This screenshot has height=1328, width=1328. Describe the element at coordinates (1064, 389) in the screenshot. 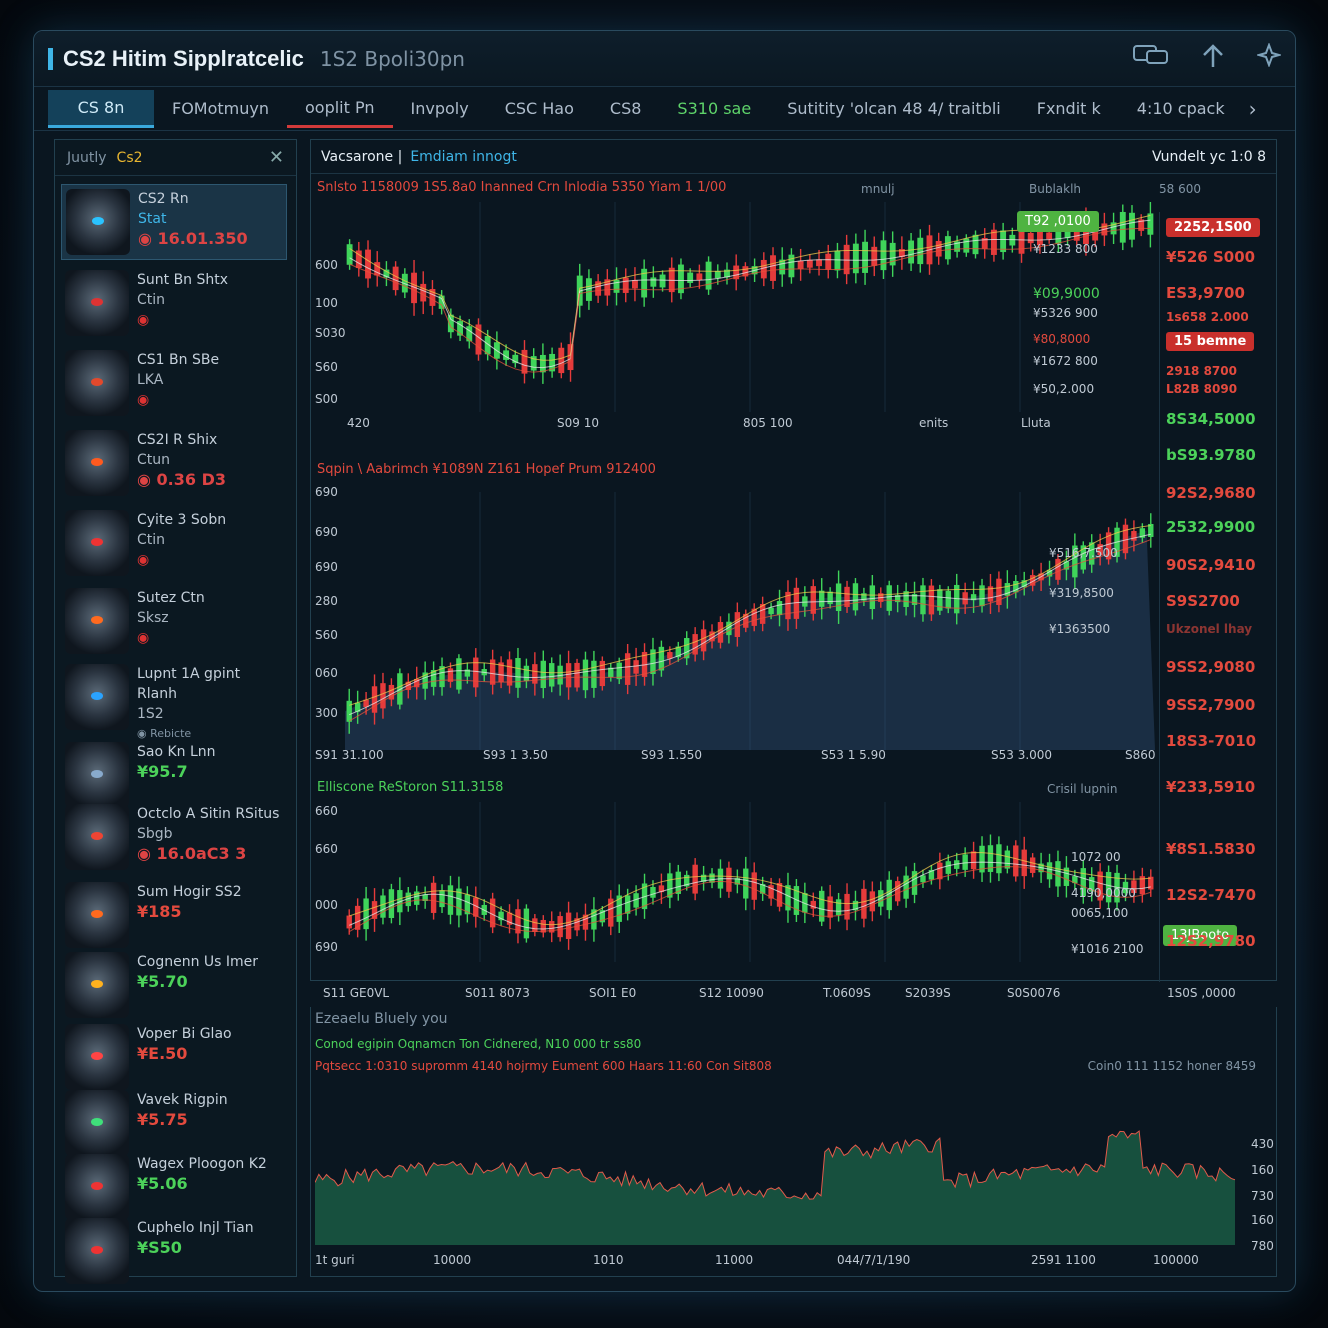

I see `chart-level-label: ¥50,2.000` at that location.